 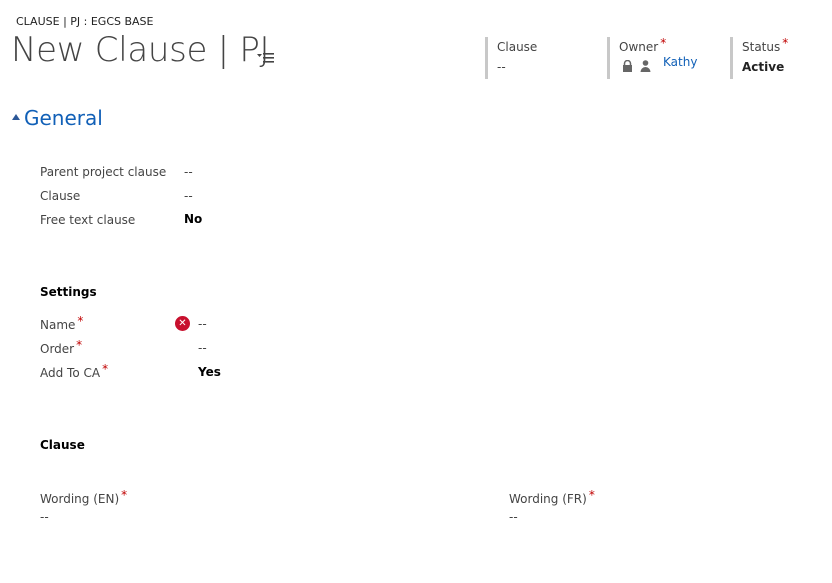 I want to click on field-label-wording-en: Wording (EN) *, so click(x=83, y=497).